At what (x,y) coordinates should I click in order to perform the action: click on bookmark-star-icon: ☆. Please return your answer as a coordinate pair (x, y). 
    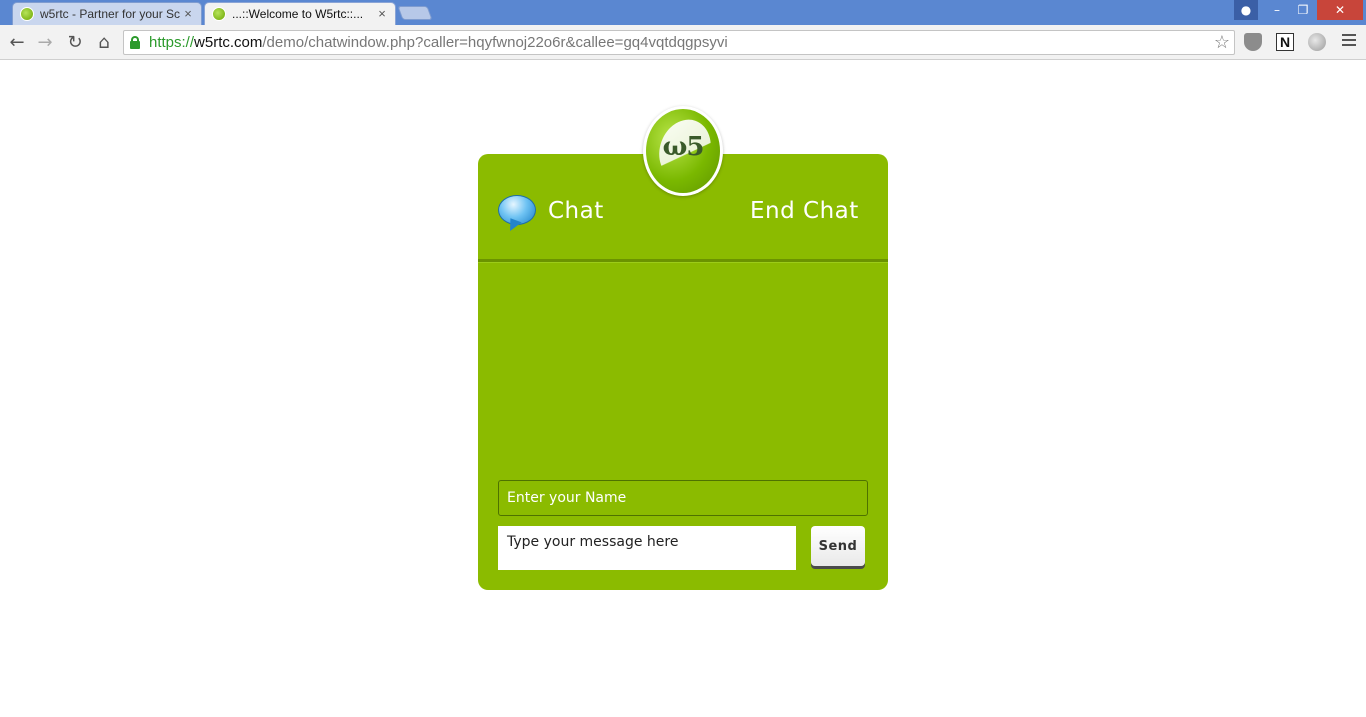
    Looking at the image, I should click on (1222, 42).